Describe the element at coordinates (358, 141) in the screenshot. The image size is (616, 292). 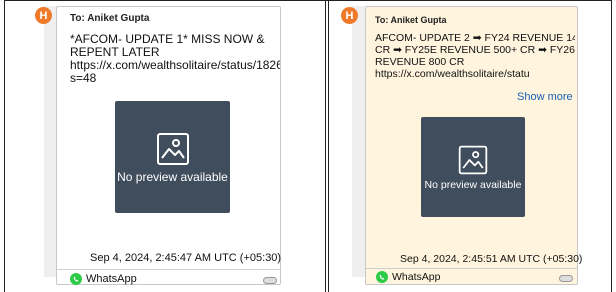
I see `card-side-strip` at that location.